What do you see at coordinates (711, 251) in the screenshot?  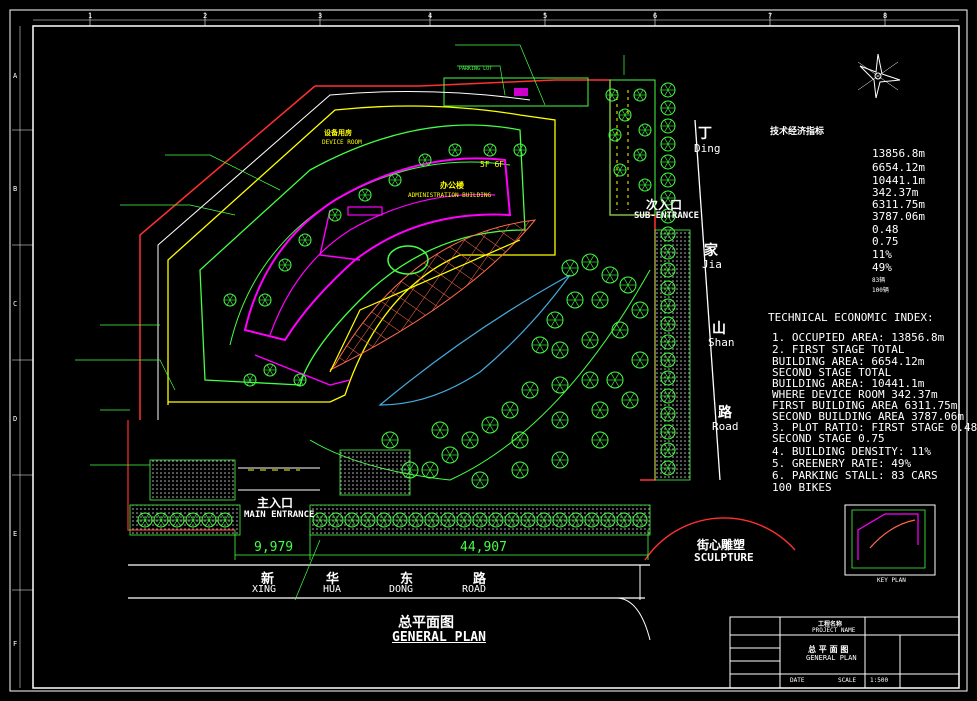 I see `east-road-char-2-cn: 家` at bounding box center [711, 251].